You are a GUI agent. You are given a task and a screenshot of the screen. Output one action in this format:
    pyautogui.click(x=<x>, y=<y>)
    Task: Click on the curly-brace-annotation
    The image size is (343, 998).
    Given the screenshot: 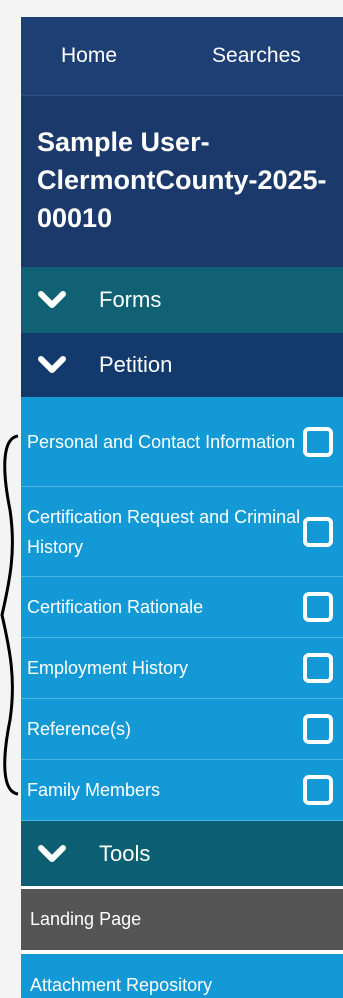 What is the action you would take?
    pyautogui.click(x=9, y=615)
    